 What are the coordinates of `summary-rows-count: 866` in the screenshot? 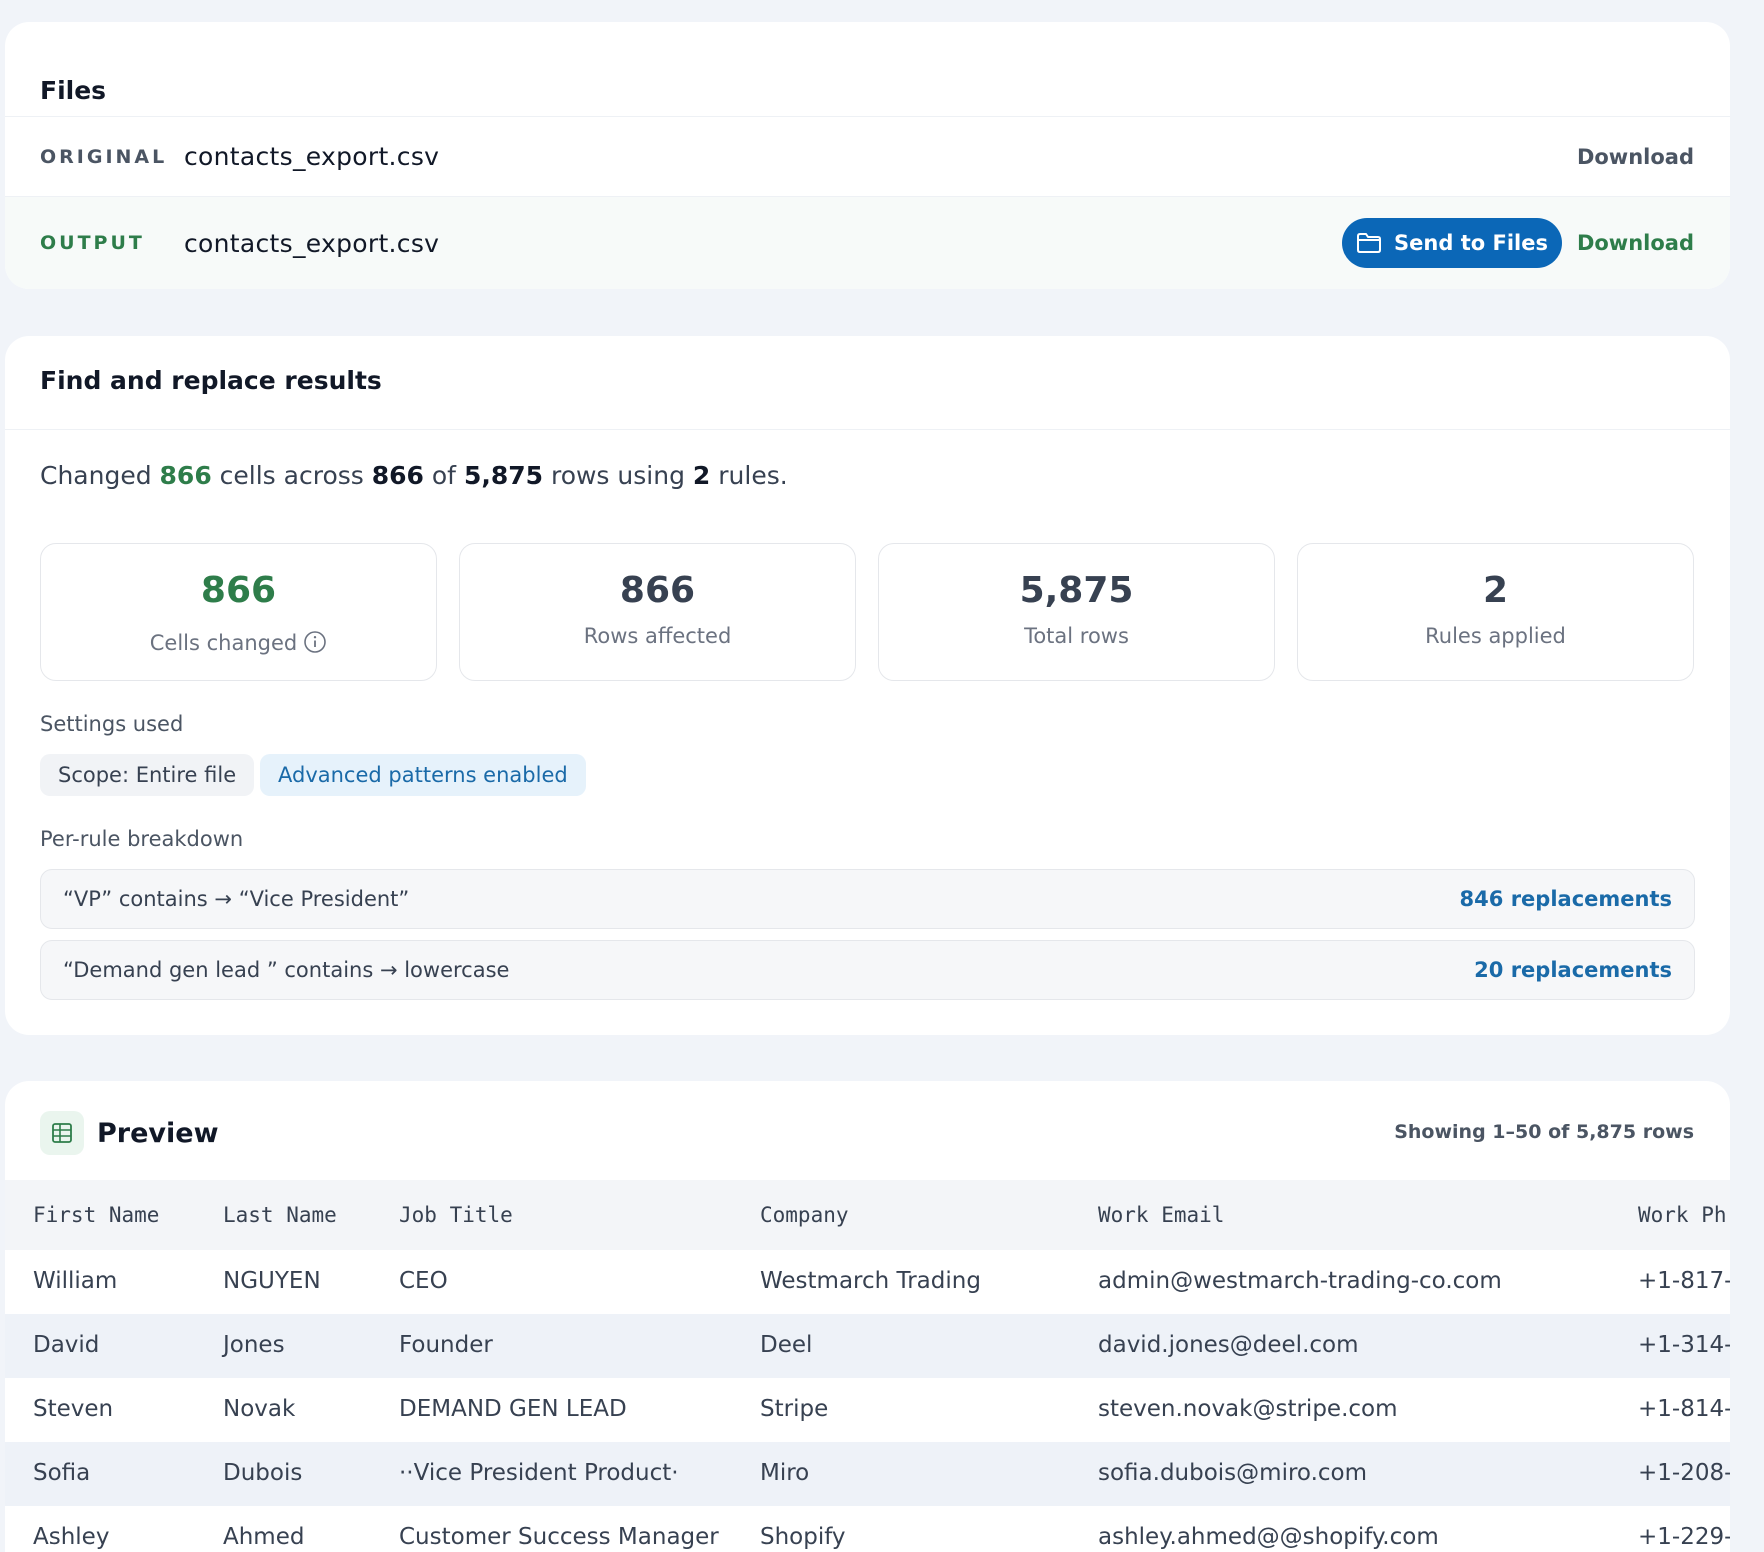 It's located at (397, 475).